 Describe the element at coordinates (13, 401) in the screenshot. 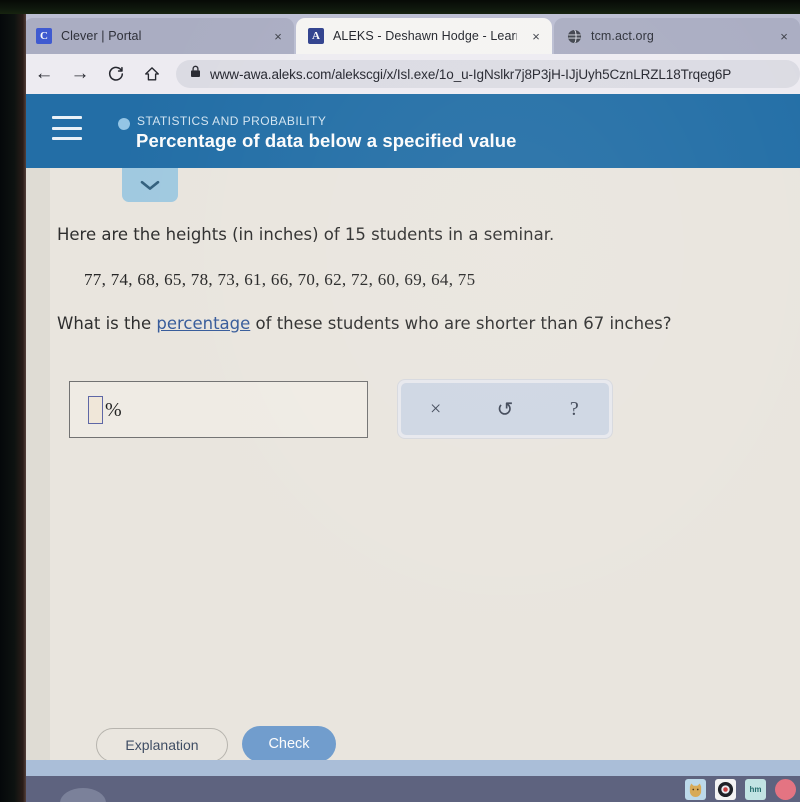

I see `screen-bezel-left` at that location.